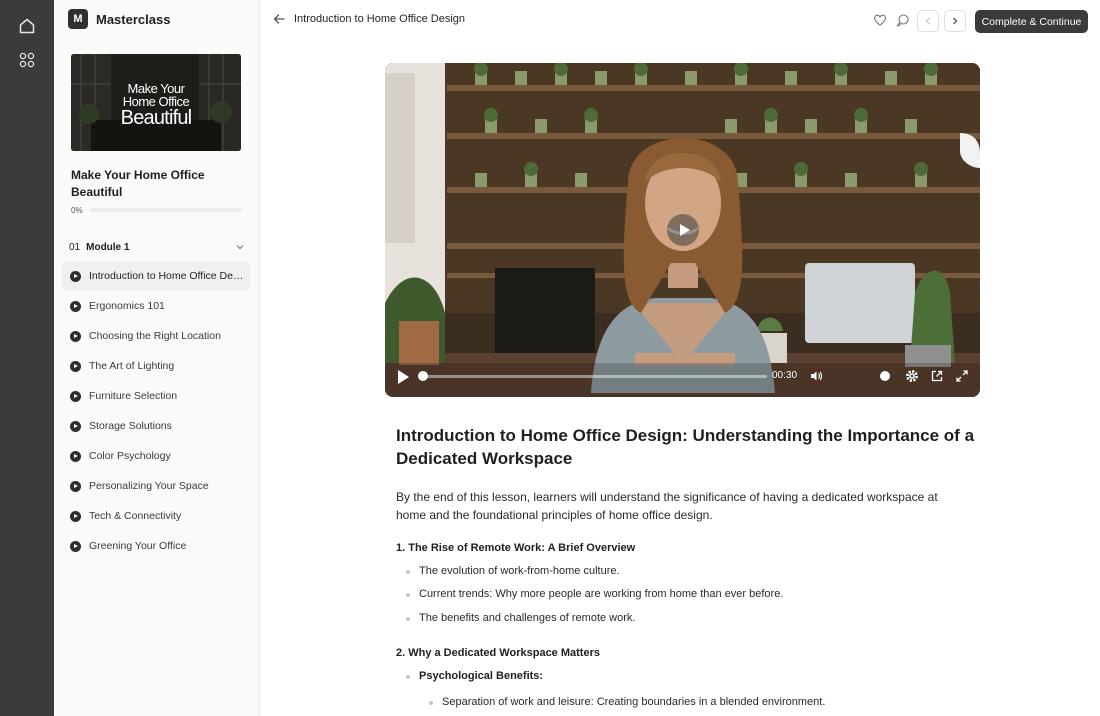 The image size is (1100, 716). I want to click on lesson-label: Ergonomics 101, so click(127, 306).